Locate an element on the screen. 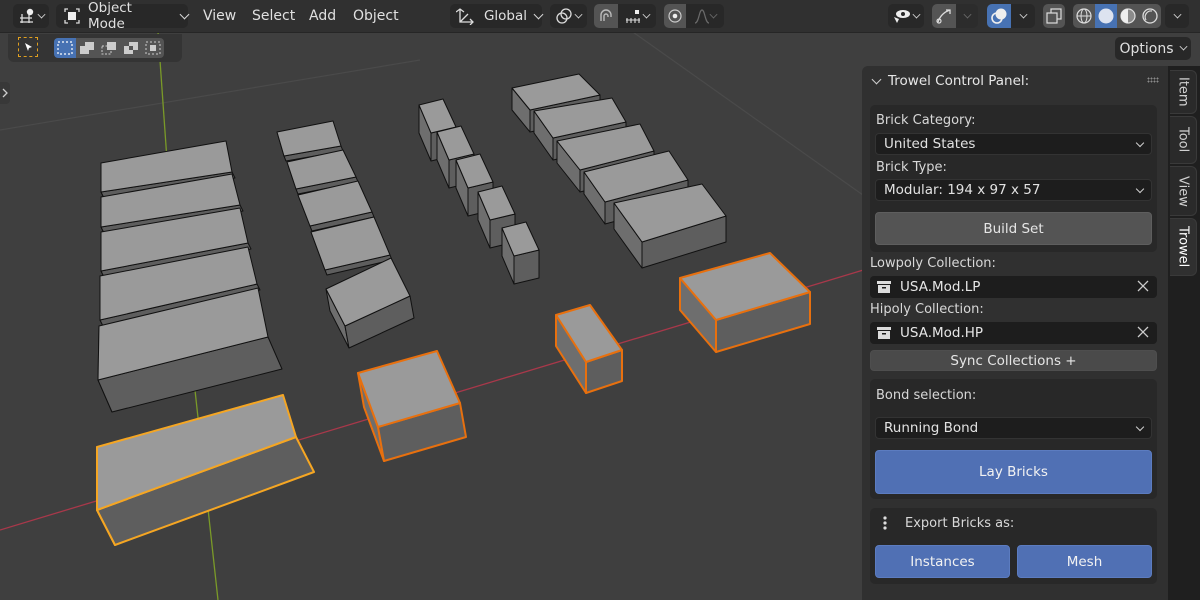 This screenshot has height=600, width=1200. material-preview-icon is located at coordinates (1128, 16).